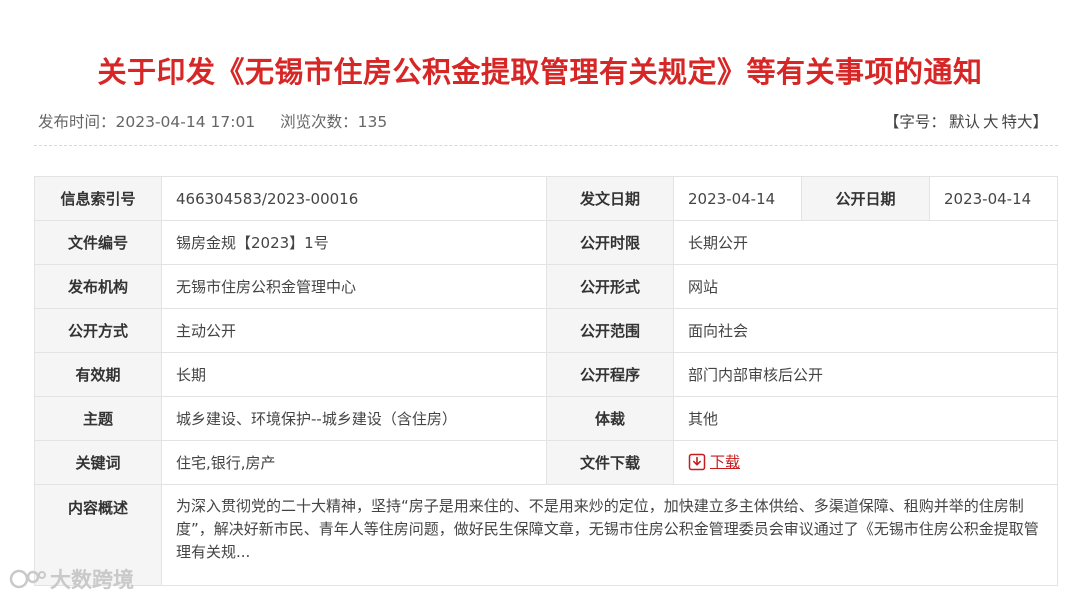 The width and height of the screenshot is (1080, 597). What do you see at coordinates (354, 462) in the screenshot?
I see `info-value: 住宅,银行,房产` at bounding box center [354, 462].